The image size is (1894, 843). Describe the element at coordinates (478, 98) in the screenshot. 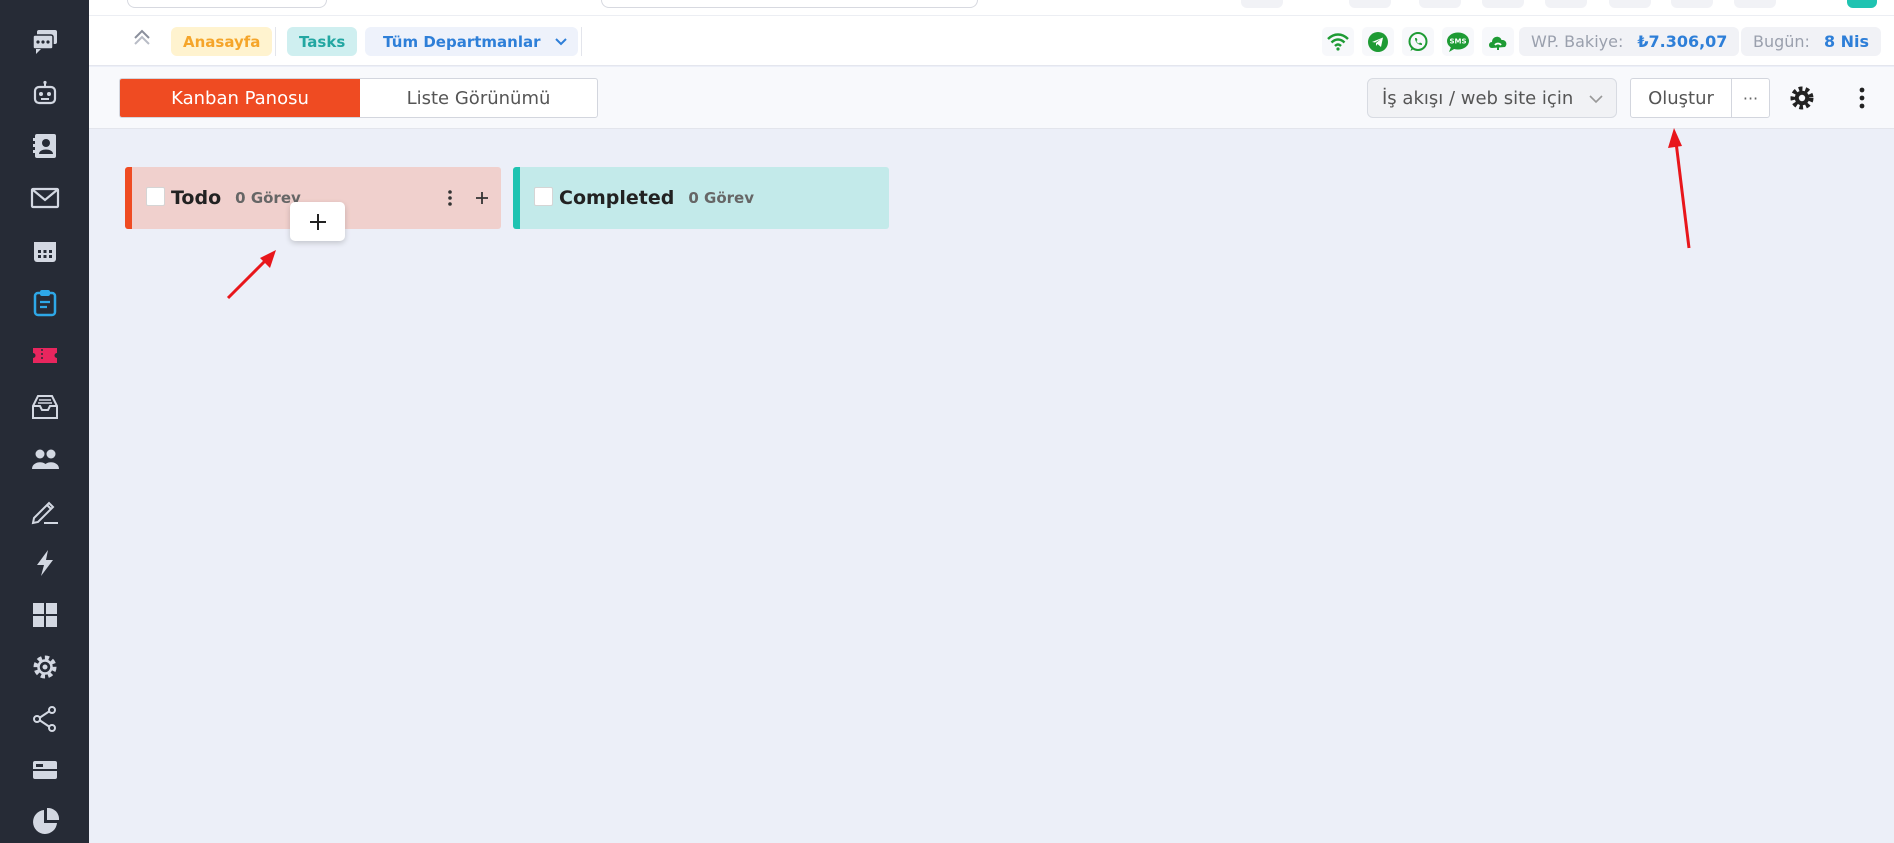

I see `list-view-button: Liste Görünümü` at that location.